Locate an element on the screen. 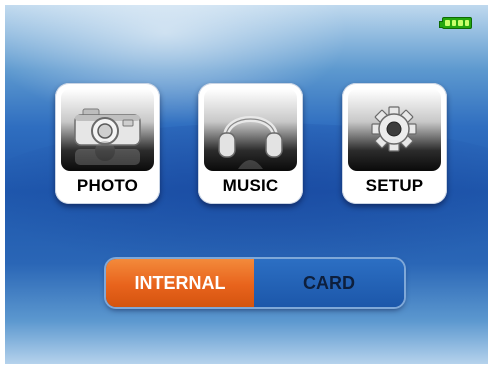 The image size is (493, 369). music-menu-button: MUSIC is located at coordinates (250, 143).